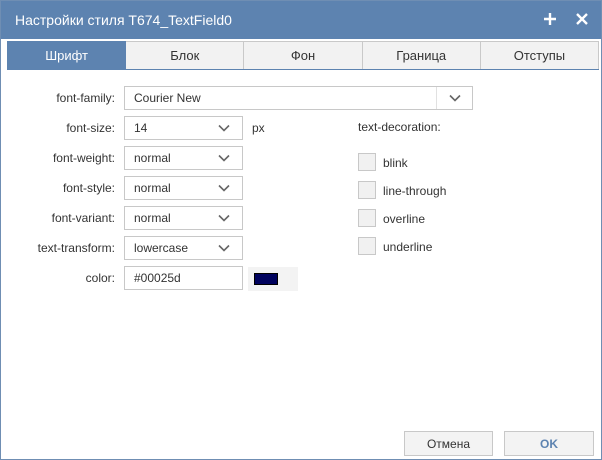 Image resolution: width=602 pixels, height=460 pixels. What do you see at coordinates (404, 219) in the screenshot?
I see `overline-label: overline` at bounding box center [404, 219].